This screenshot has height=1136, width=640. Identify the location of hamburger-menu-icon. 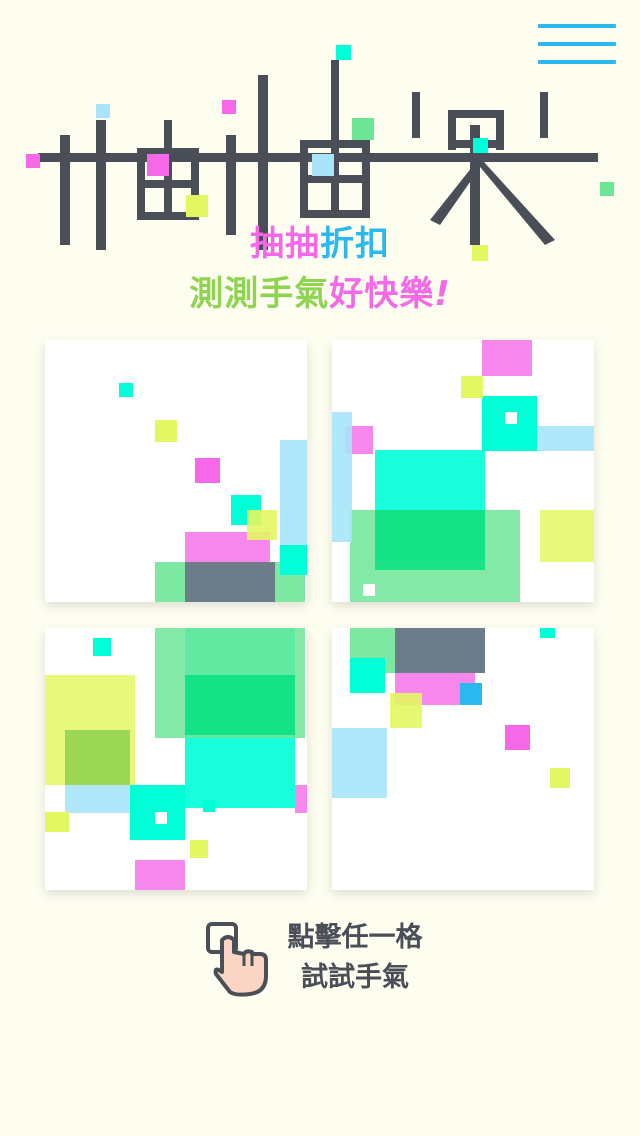
(577, 26).